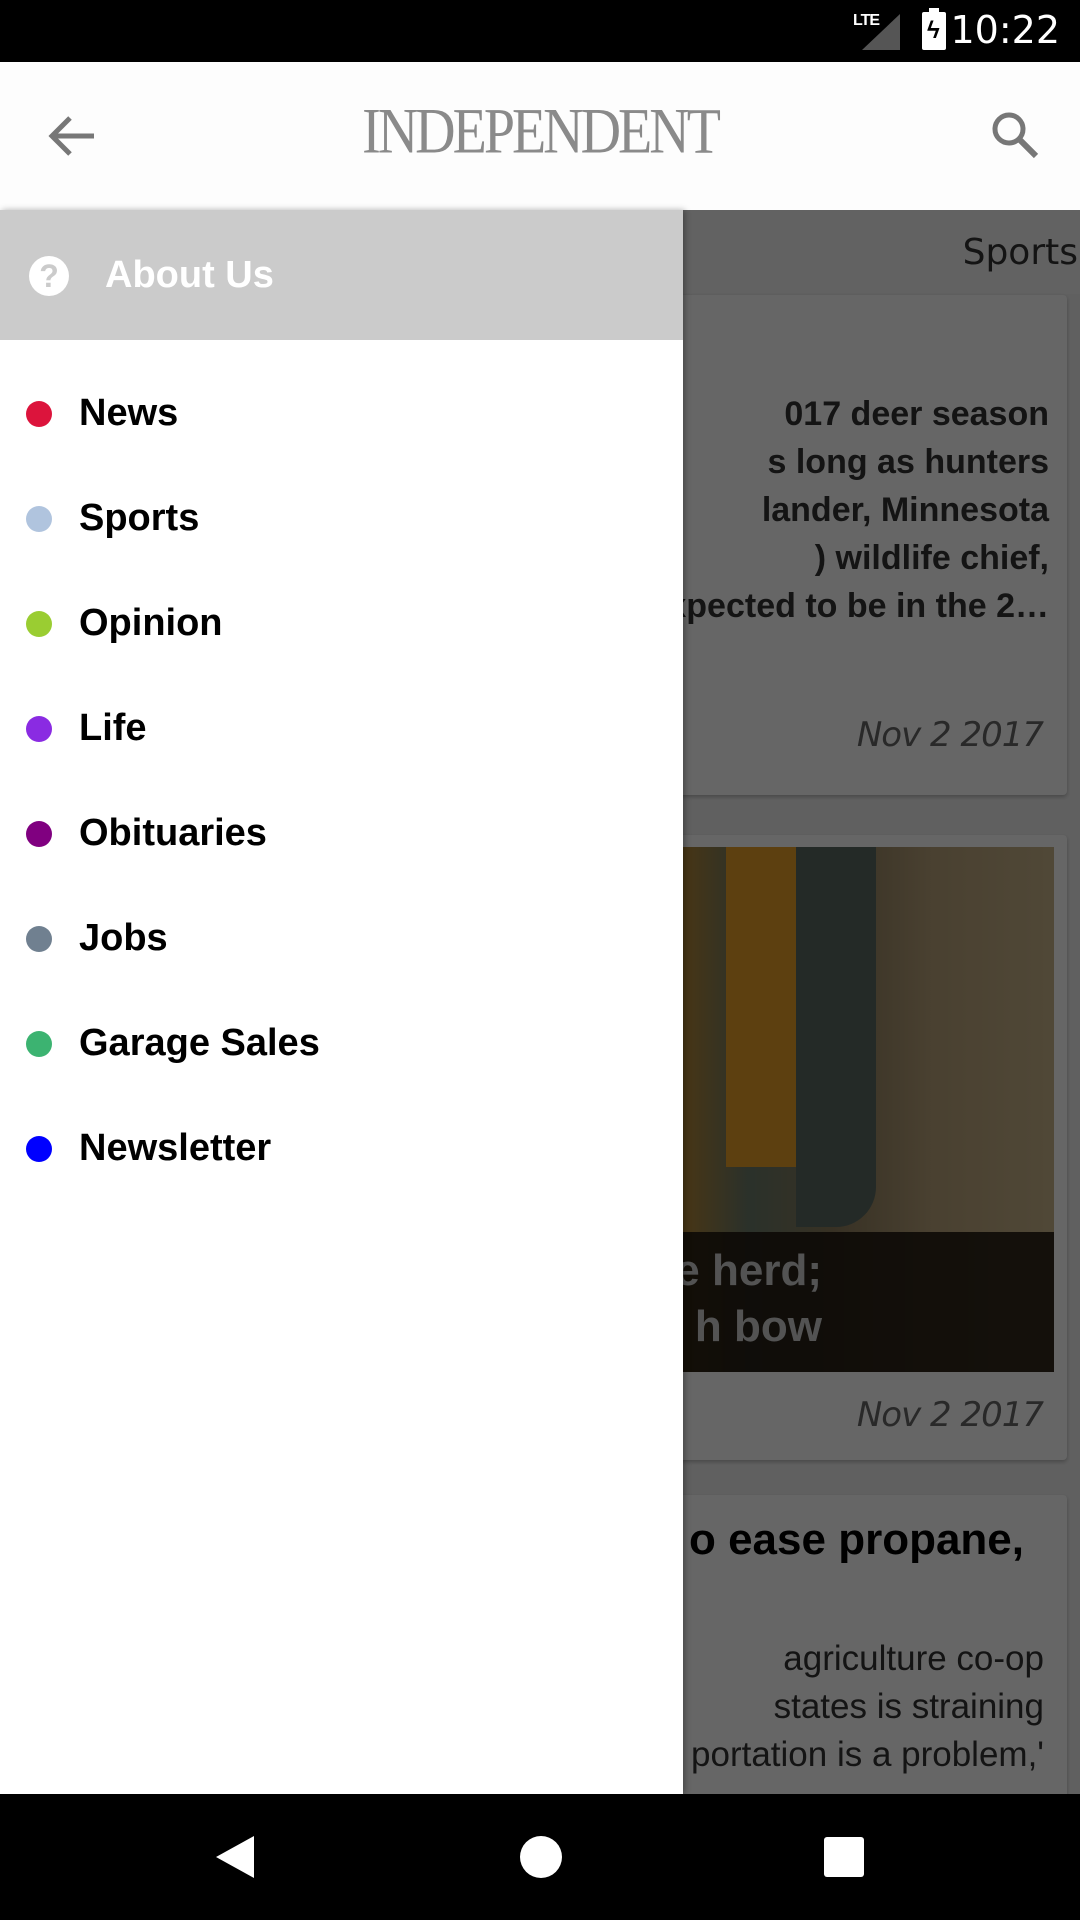 This screenshot has width=1080, height=1920. I want to click on drawer-item-obituaries: Obituaries, so click(341, 852).